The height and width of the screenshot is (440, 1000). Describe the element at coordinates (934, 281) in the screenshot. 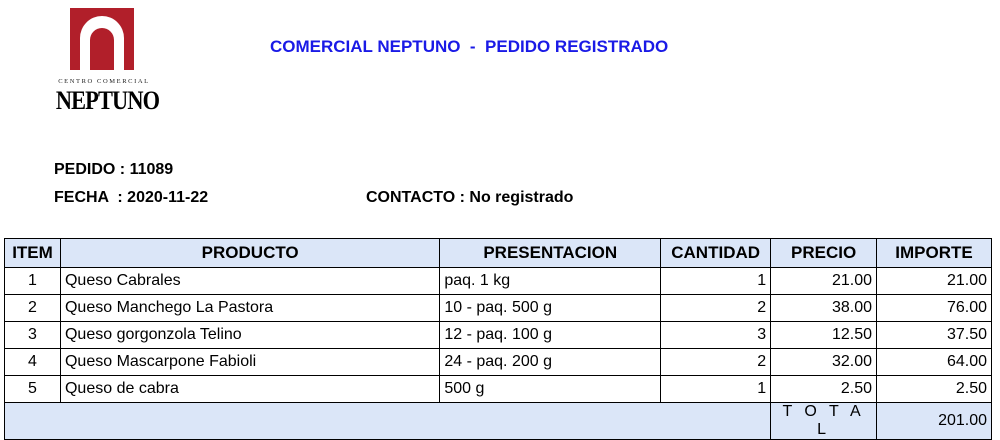

I see `cell-importe: 21.00` at that location.